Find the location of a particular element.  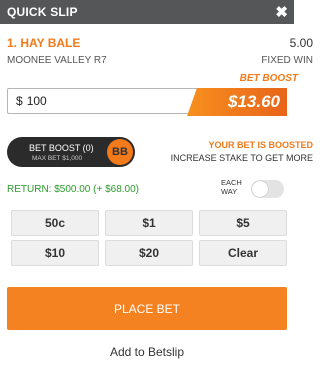

currency-symbol: $ is located at coordinates (19, 101).